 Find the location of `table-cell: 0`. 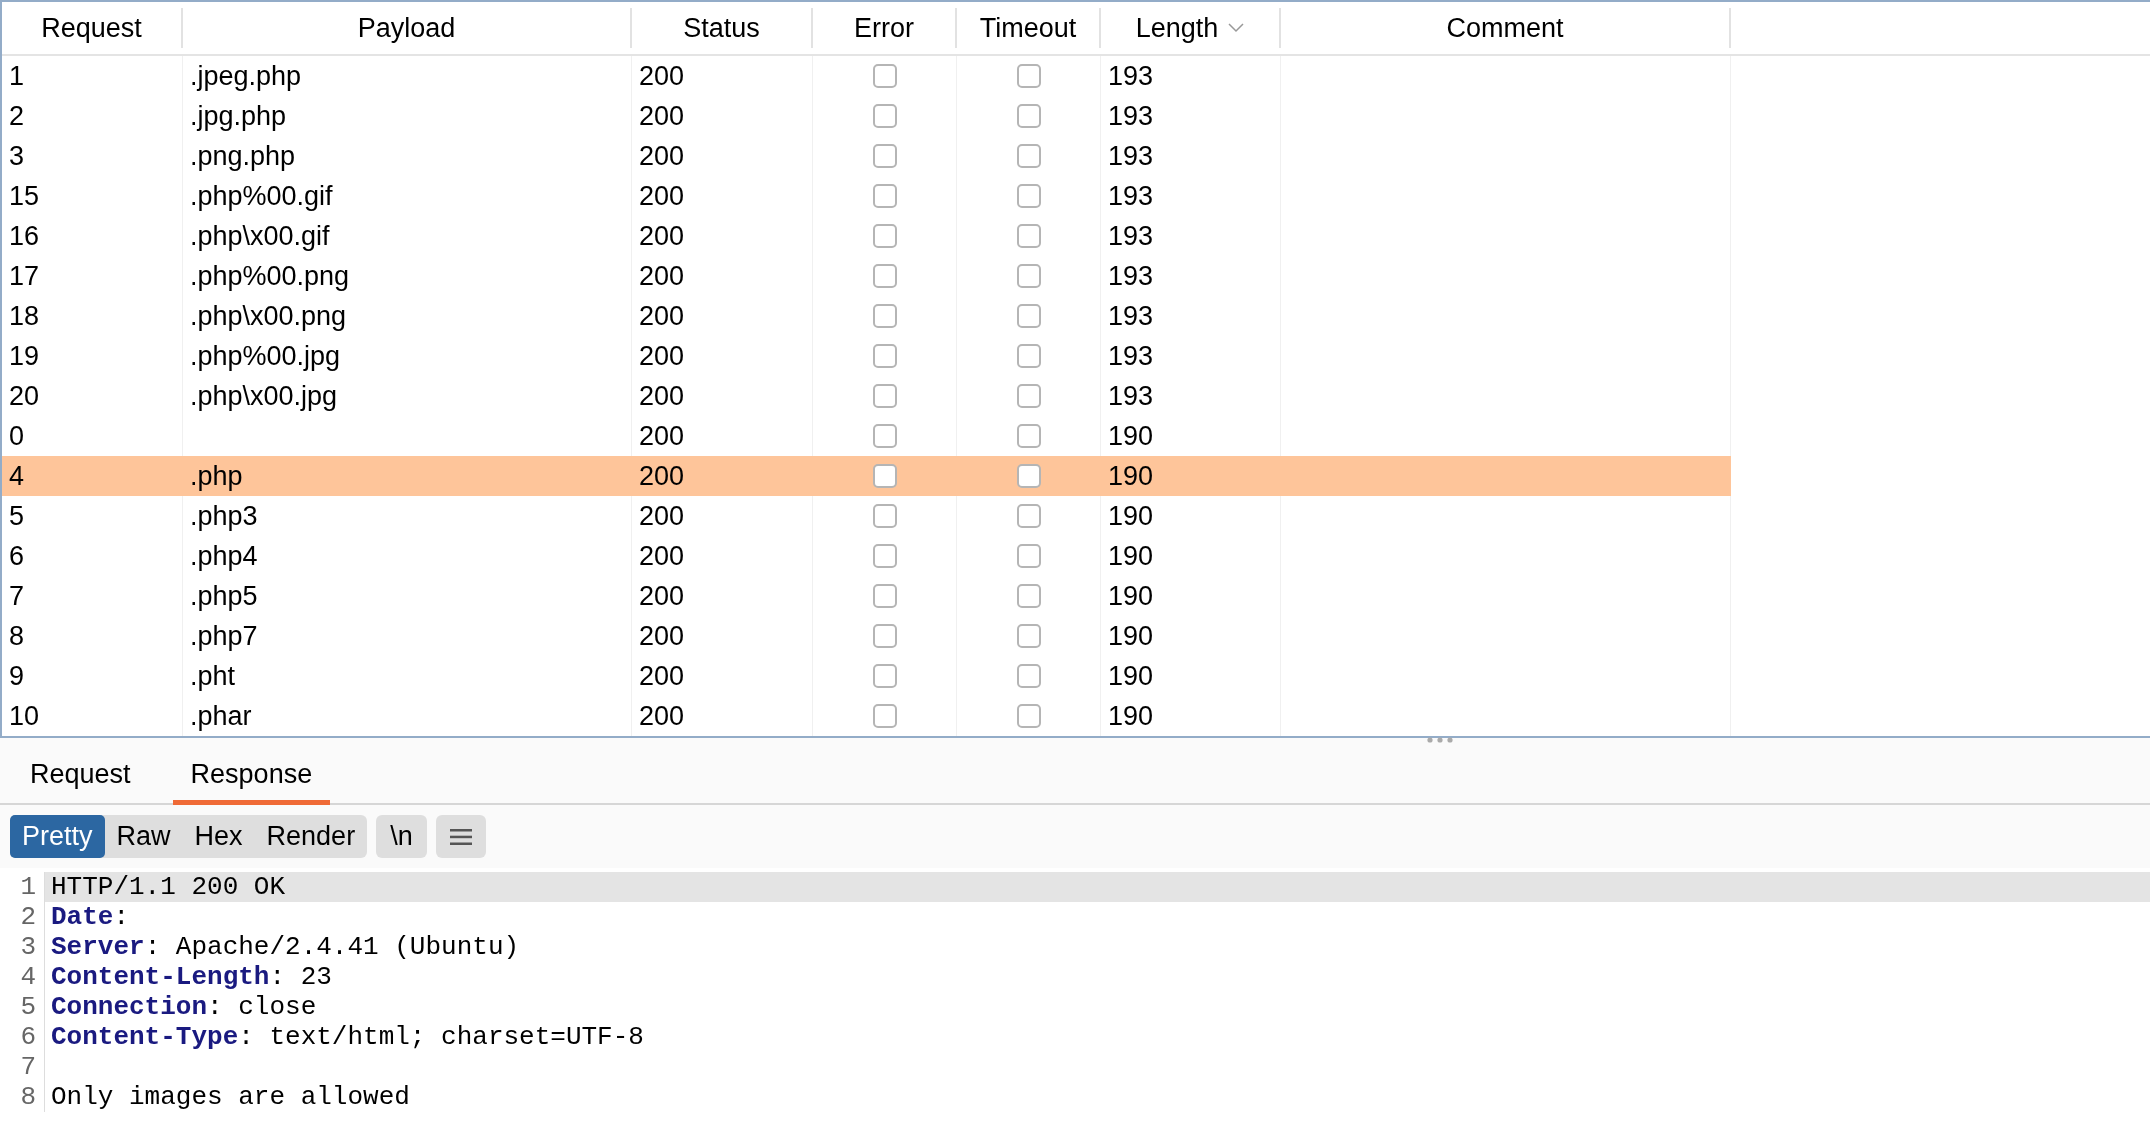

table-cell: 0 is located at coordinates (17, 436).